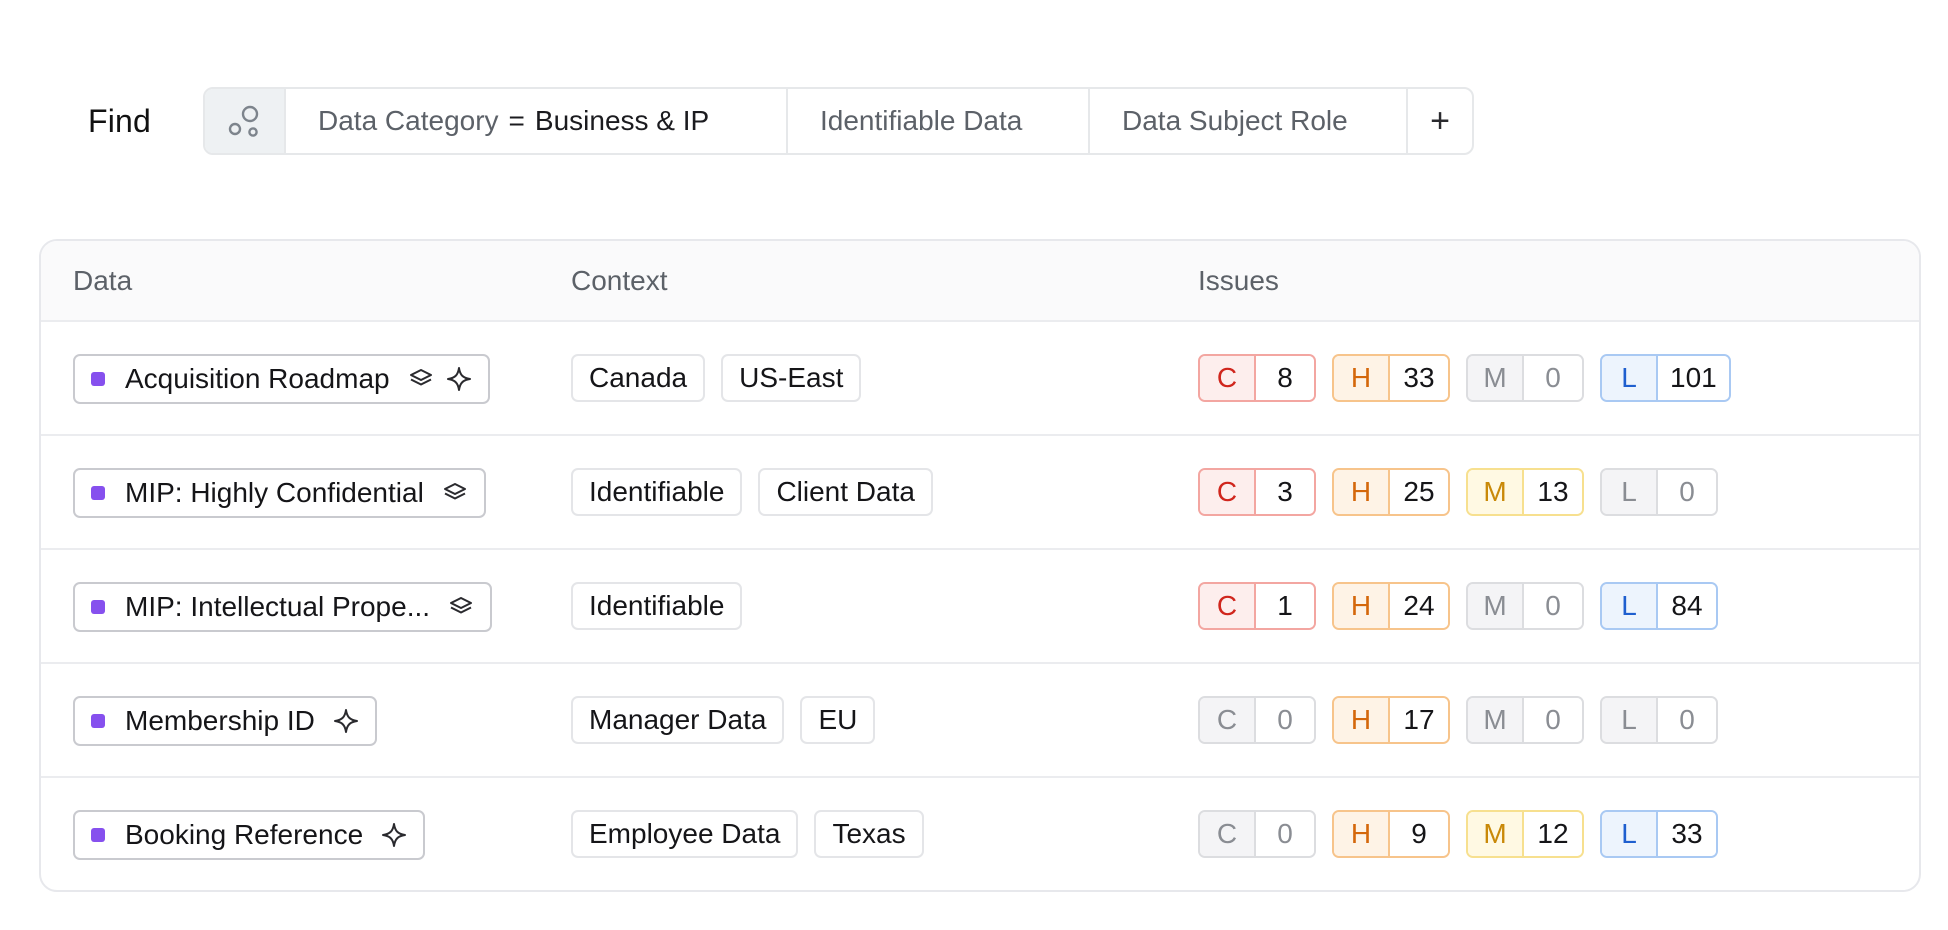  I want to click on filter-data-subject-role: Data Subject Role, so click(1249, 121).